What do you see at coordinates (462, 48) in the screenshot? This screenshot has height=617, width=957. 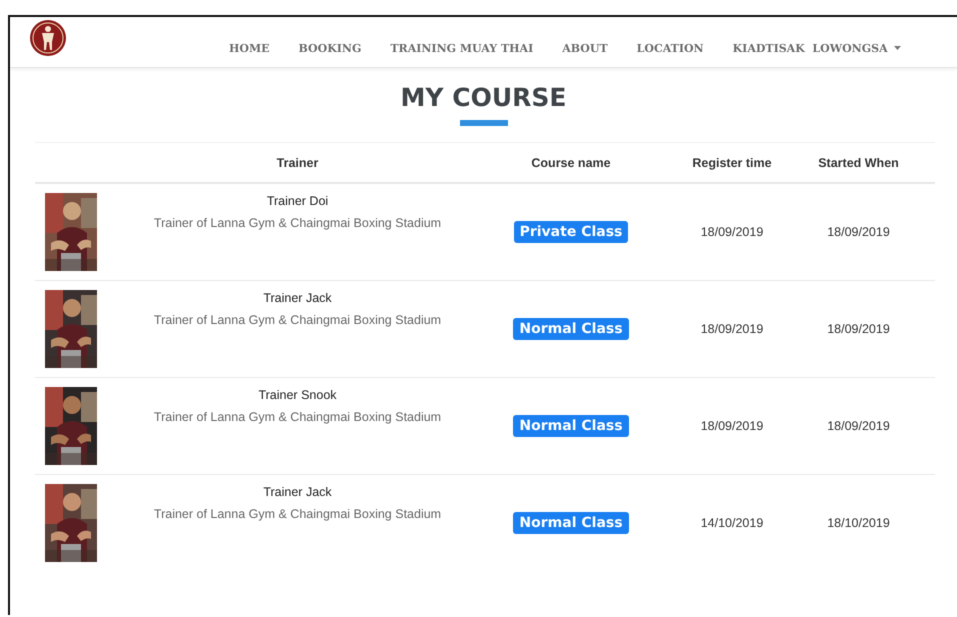 I see `nav-link: TRAINING MUAY THAI` at bounding box center [462, 48].